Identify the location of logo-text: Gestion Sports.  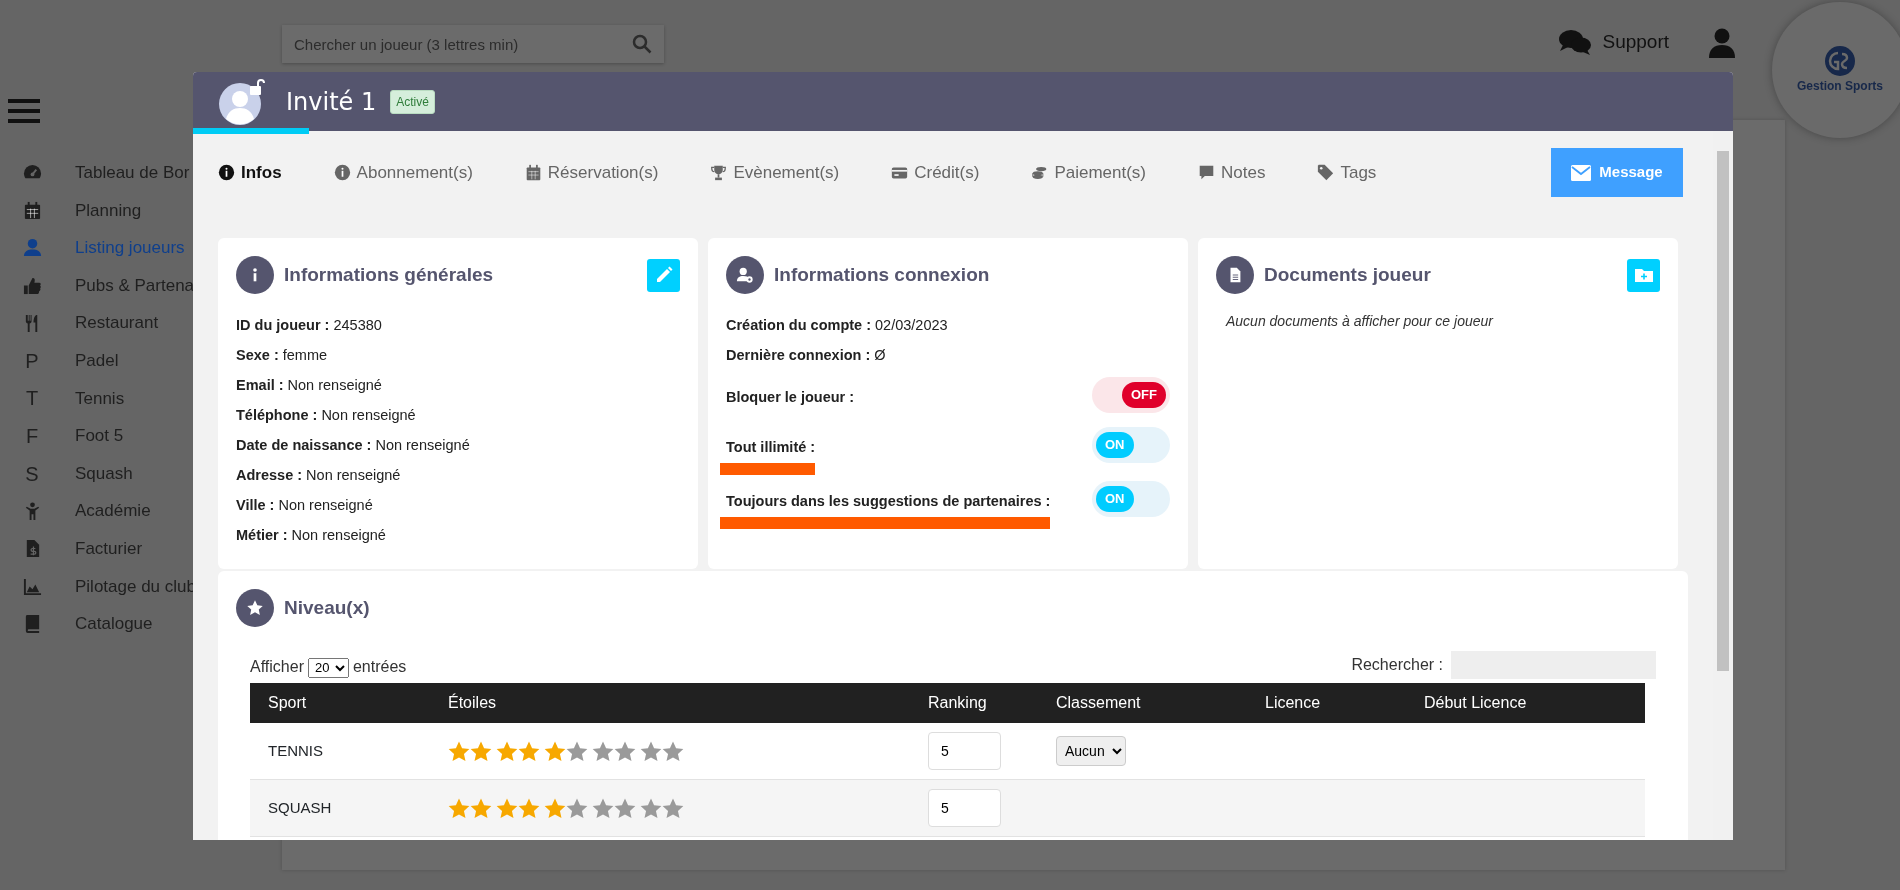
(1840, 86).